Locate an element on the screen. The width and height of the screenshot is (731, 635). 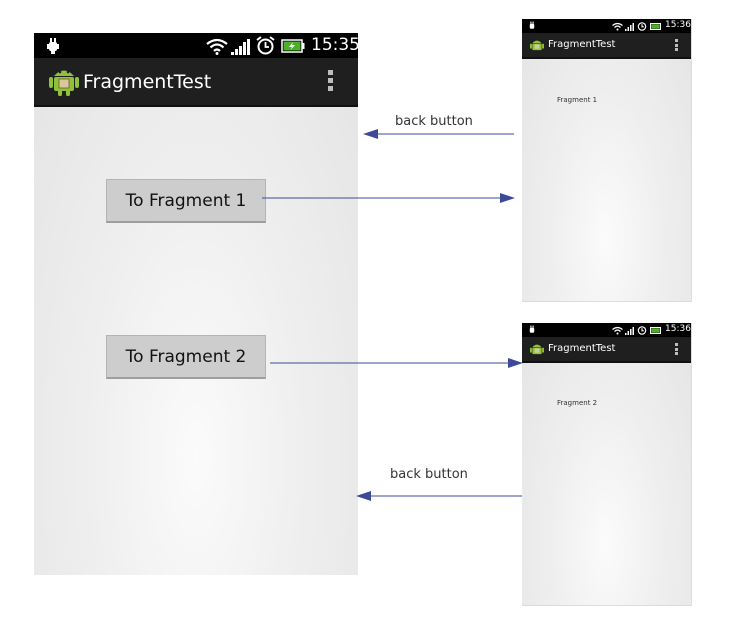
arrowhead-back-top is located at coordinates (370, 134).